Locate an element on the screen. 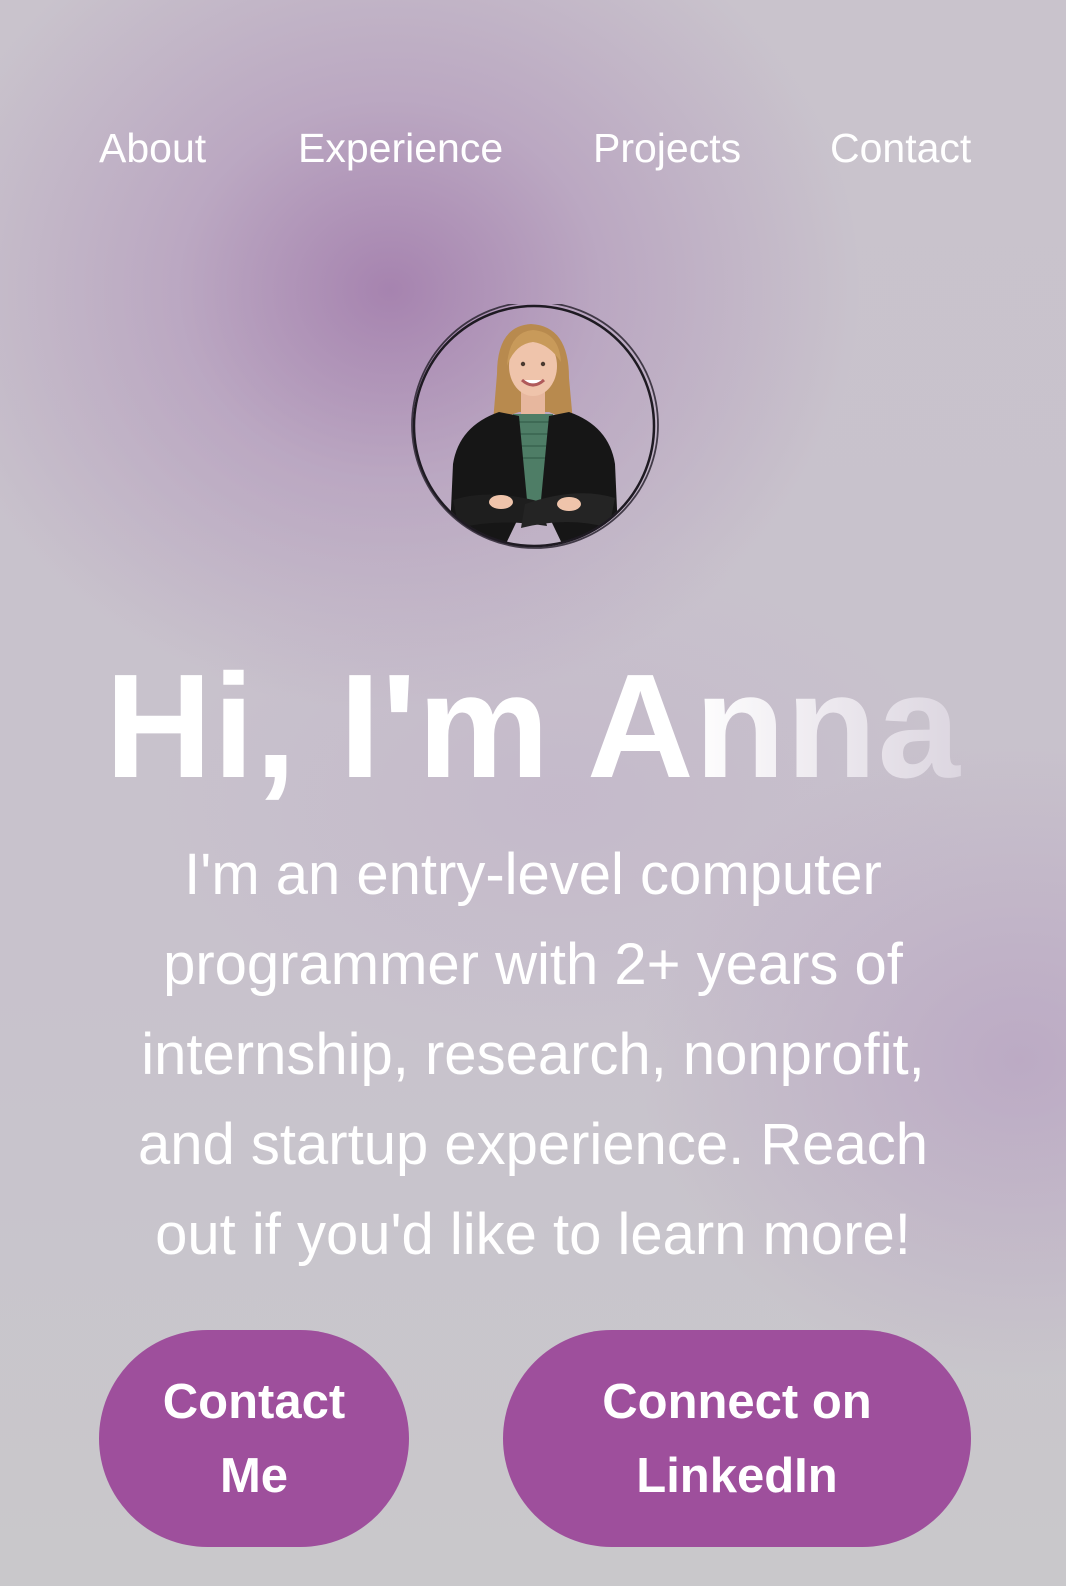 This screenshot has height=1586, width=1066. nav-link-contact: Contact is located at coordinates (900, 148).